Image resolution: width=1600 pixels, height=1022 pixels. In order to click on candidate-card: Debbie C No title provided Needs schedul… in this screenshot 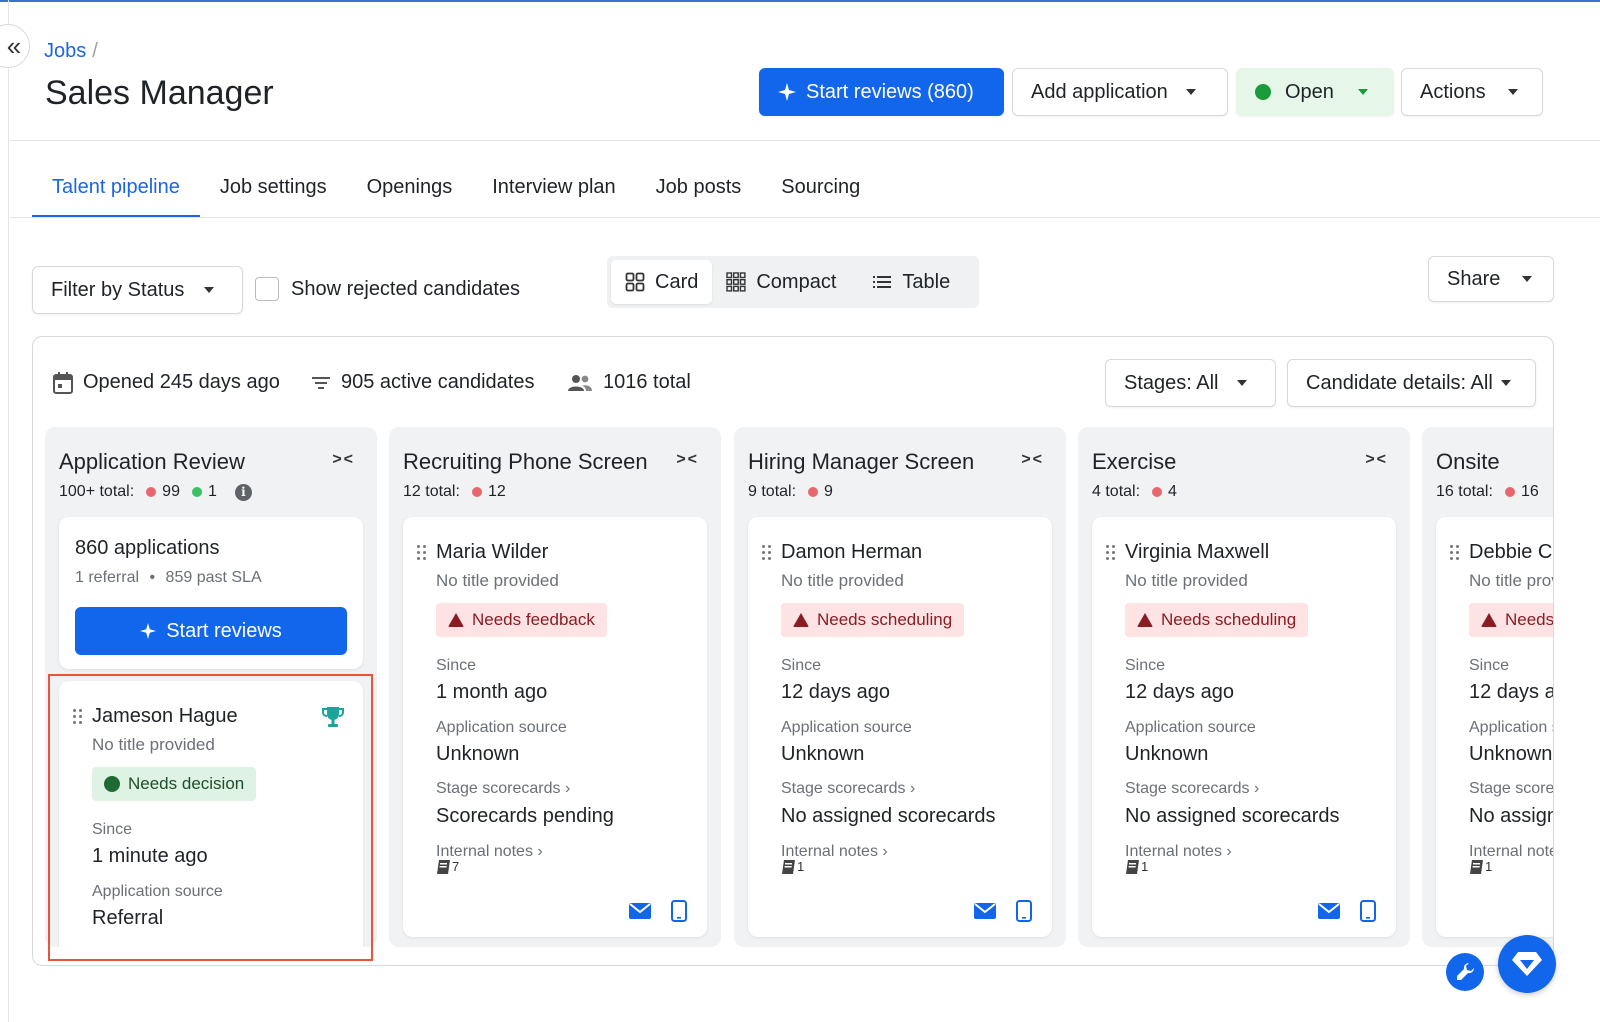, I will do `click(1494, 727)`.